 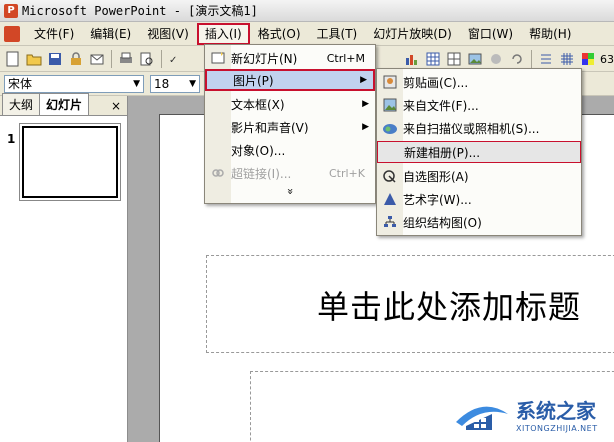 What do you see at coordinates (479, 176) in the screenshot?
I see `menu-item-autoshapes: 自选图形(A)` at bounding box center [479, 176].